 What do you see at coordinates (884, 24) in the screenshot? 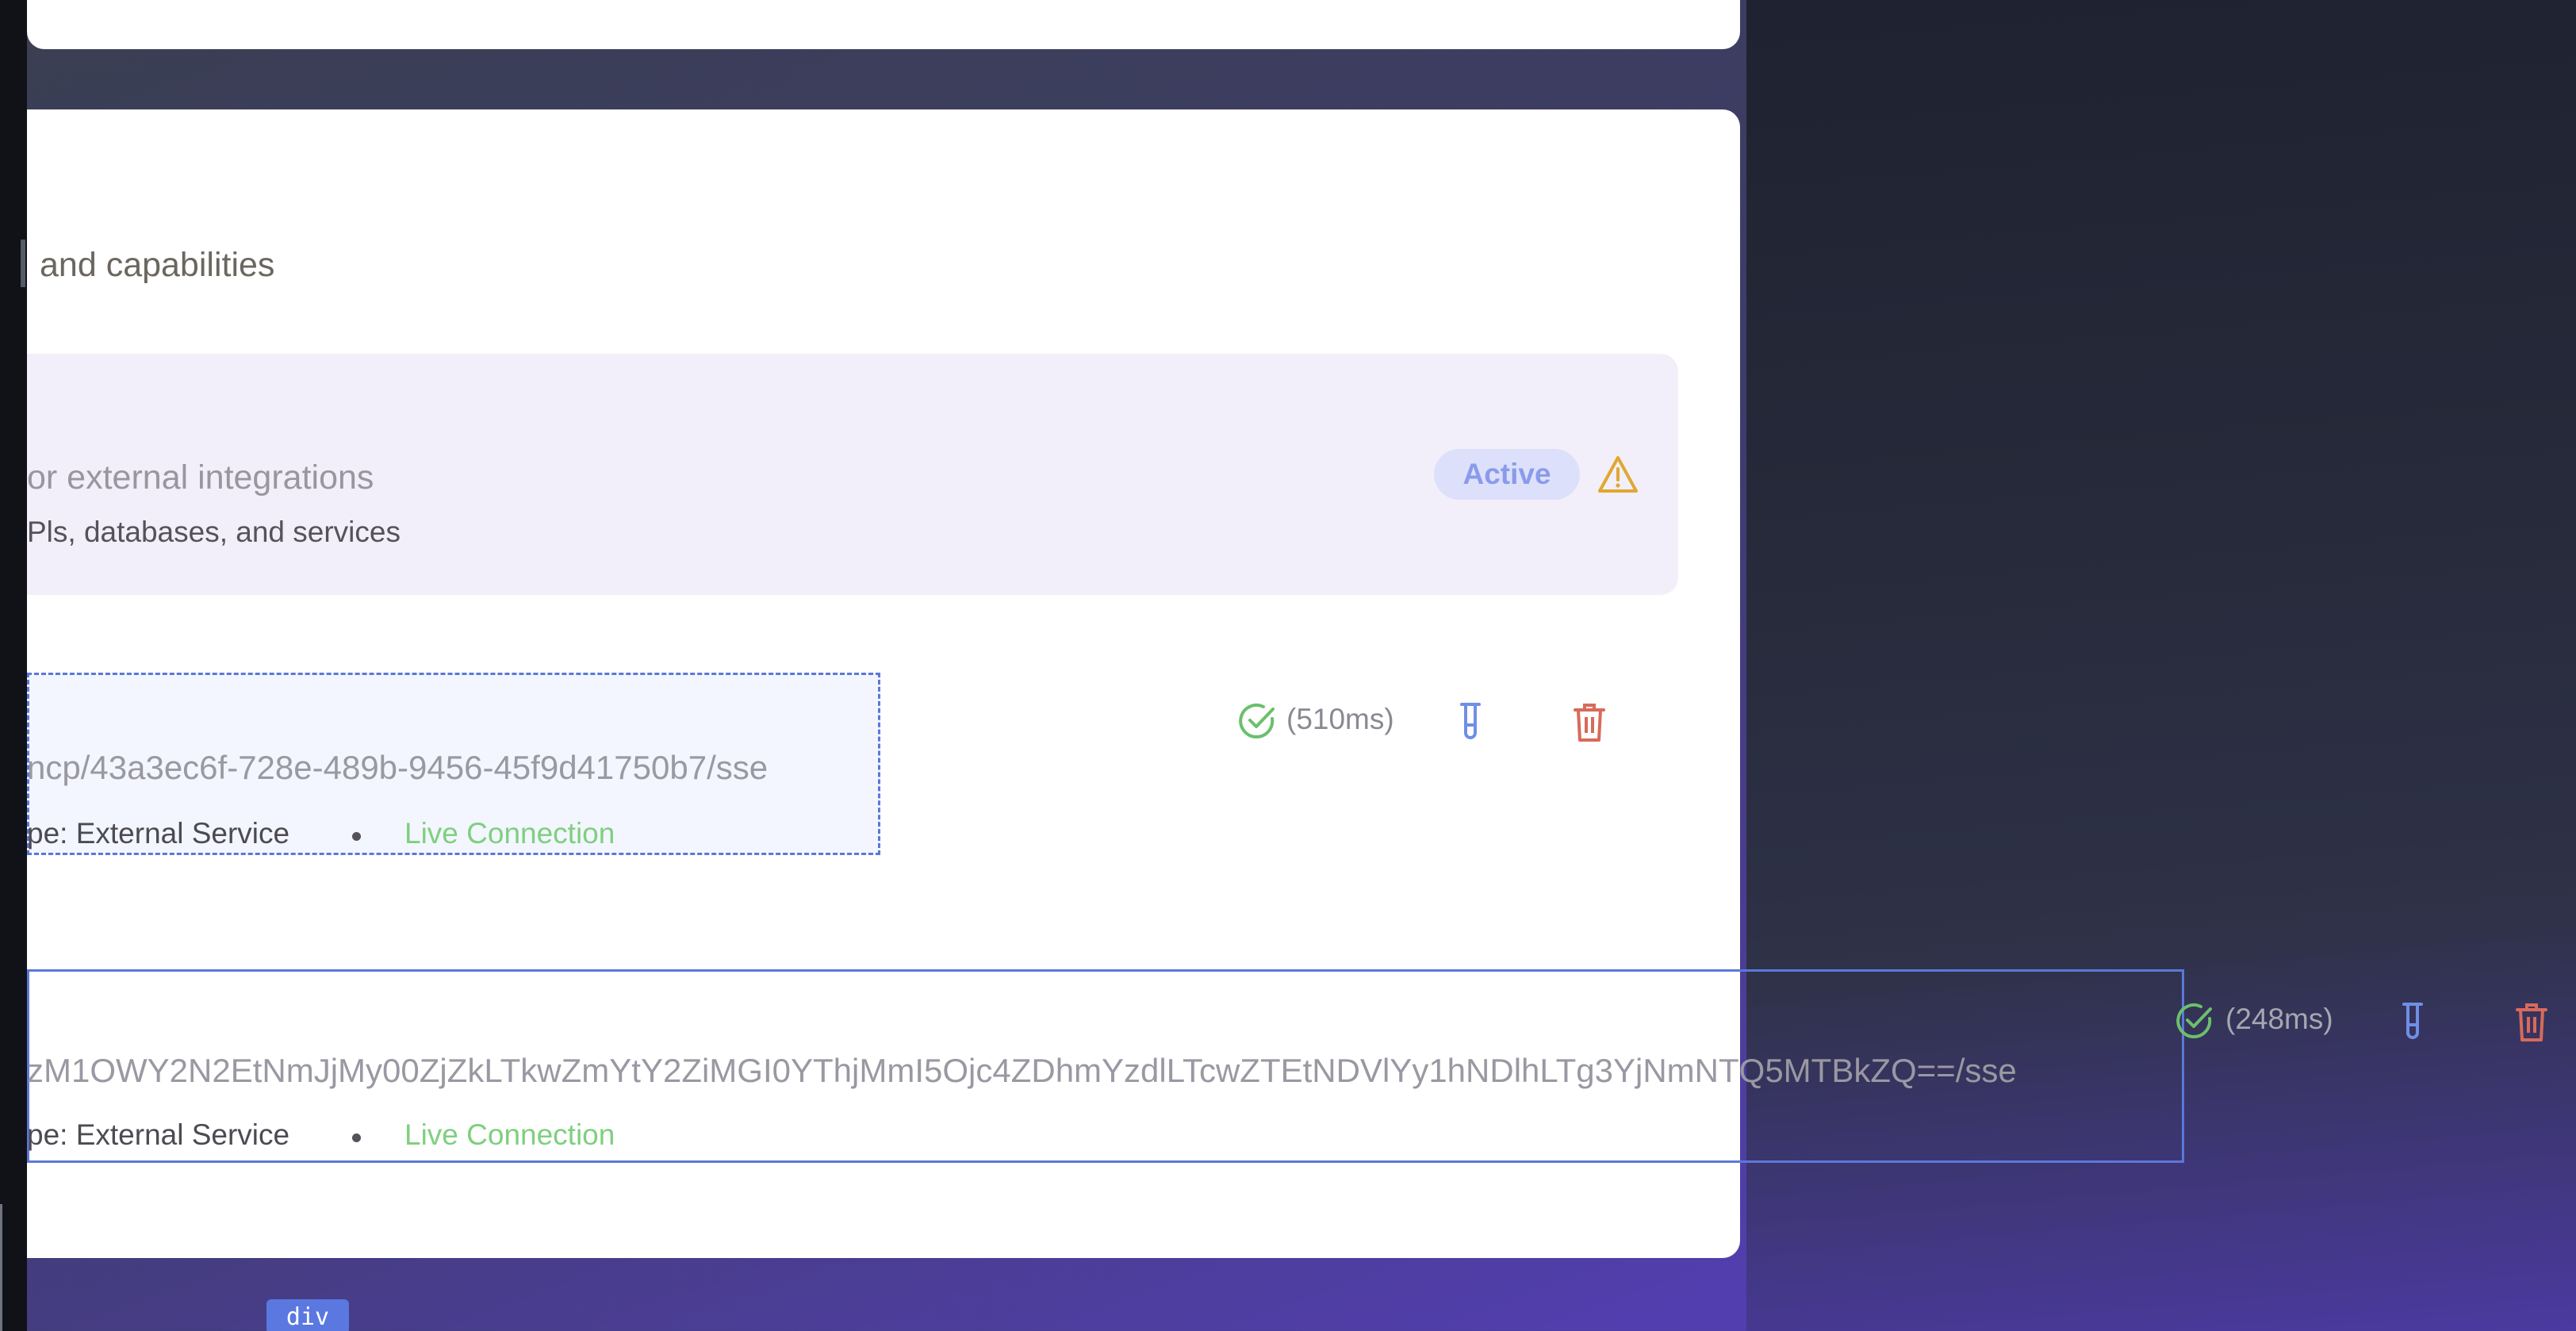
I see `previous-section-card` at bounding box center [884, 24].